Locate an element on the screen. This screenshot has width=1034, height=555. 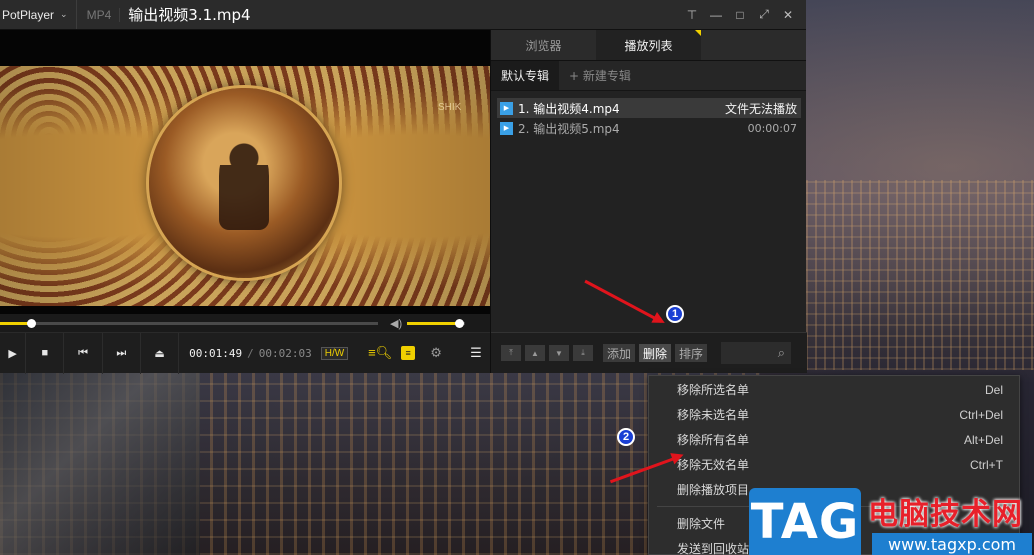
item-duration: 00:00:07 is located at coordinates (772, 128).